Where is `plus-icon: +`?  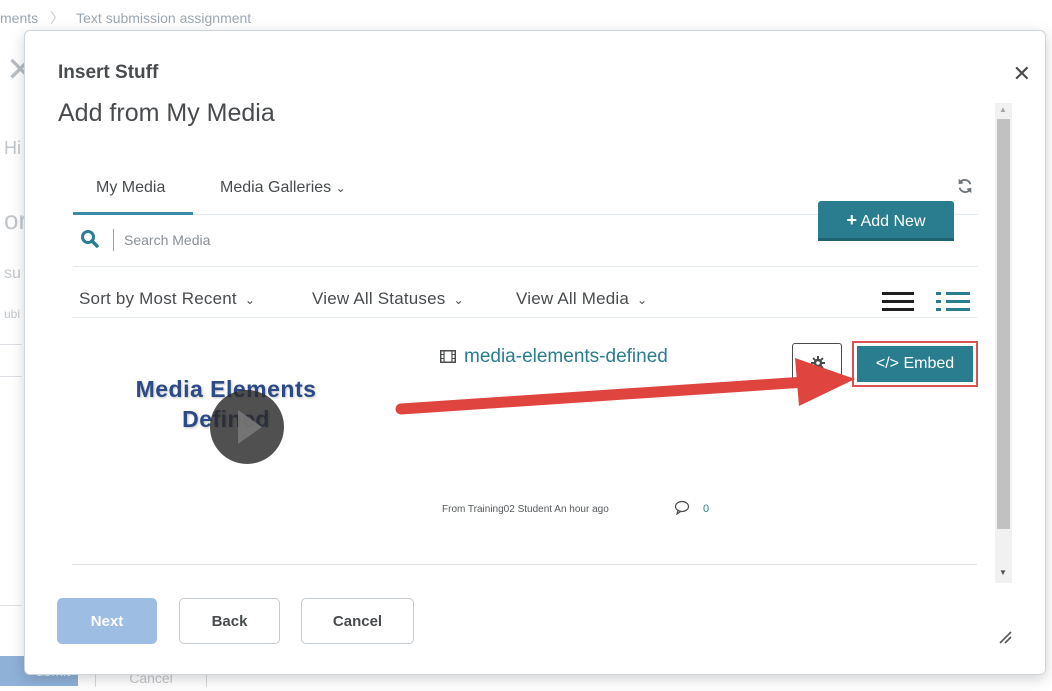 plus-icon: + is located at coordinates (852, 220).